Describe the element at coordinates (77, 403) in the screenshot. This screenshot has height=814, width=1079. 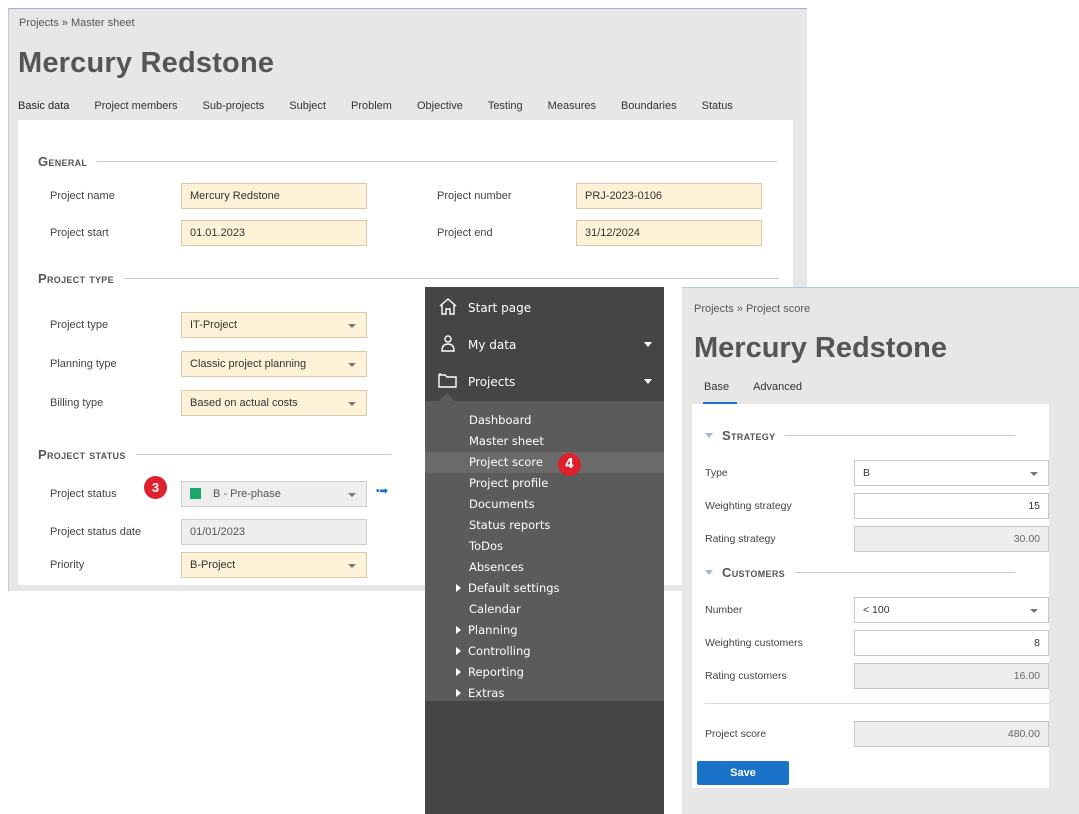
I see `billing-type-label: Billing type` at that location.